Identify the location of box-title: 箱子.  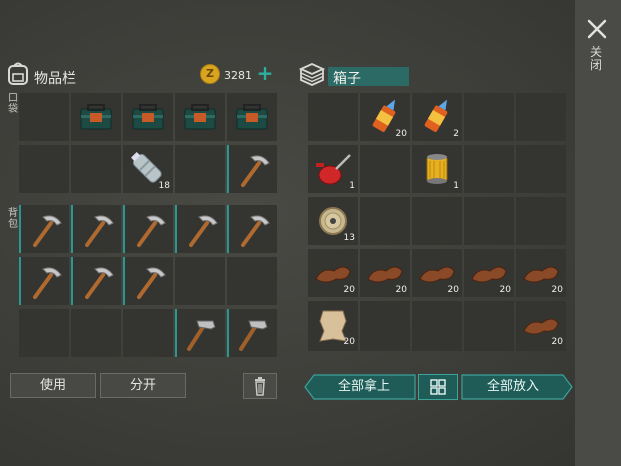
(347, 79).